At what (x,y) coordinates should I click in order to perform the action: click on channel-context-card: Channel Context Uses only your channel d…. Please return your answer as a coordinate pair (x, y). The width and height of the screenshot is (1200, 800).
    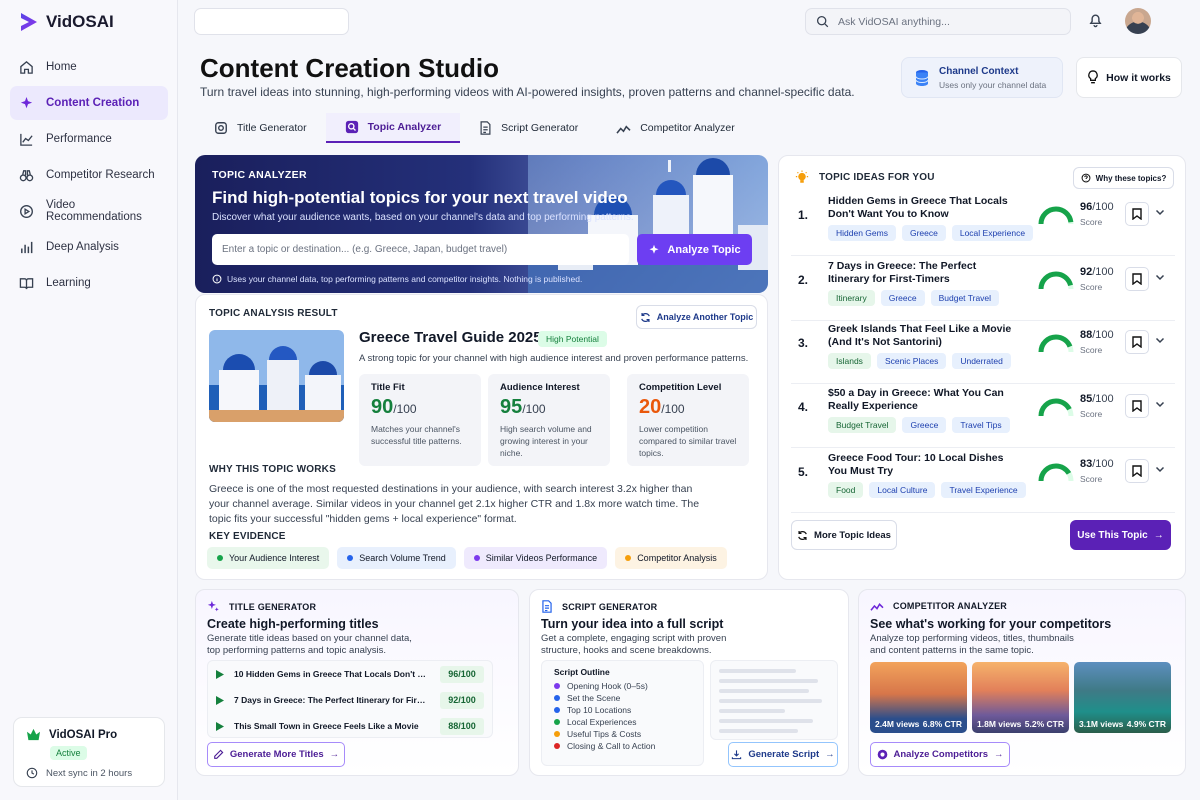
    Looking at the image, I should click on (982, 77).